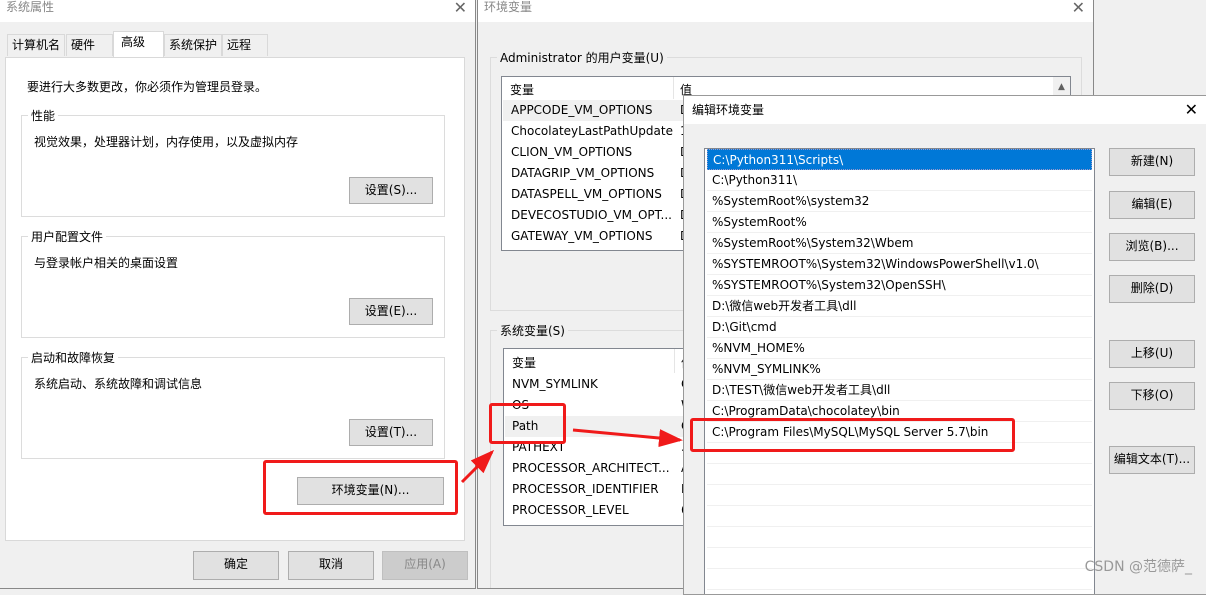 Image resolution: width=1206 pixels, height=595 pixels. What do you see at coordinates (138, 44) in the screenshot?
I see `tab-advanced: 高级` at bounding box center [138, 44].